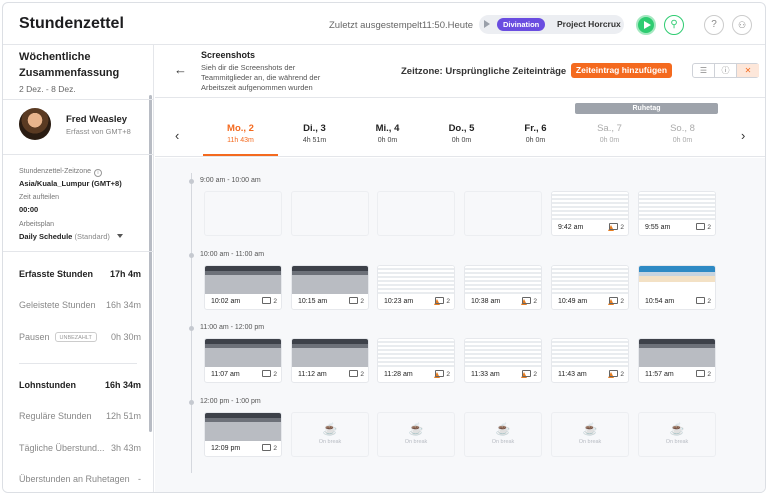 Image resolution: width=768 pixels, height=495 pixels. What do you see at coordinates (646, 108) in the screenshot?
I see `rest-day-badge: Ruhetag` at bounding box center [646, 108].